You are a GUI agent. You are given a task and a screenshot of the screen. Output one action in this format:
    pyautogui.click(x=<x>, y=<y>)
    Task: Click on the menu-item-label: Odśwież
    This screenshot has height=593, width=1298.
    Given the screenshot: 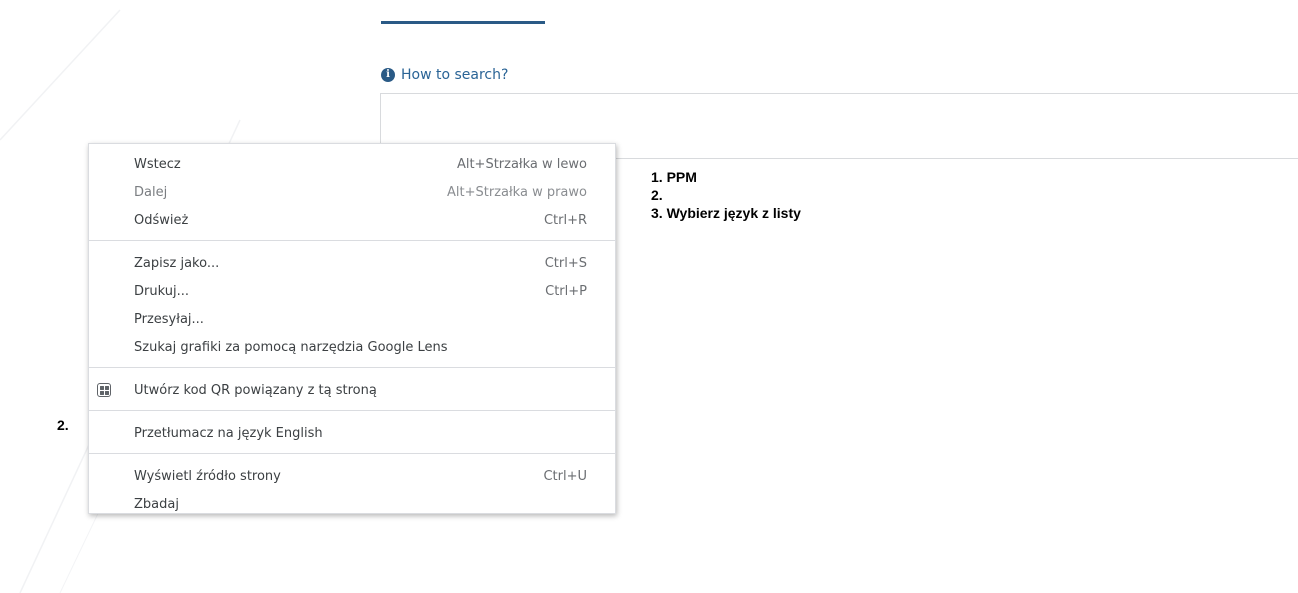 What is the action you would take?
    pyautogui.click(x=161, y=220)
    